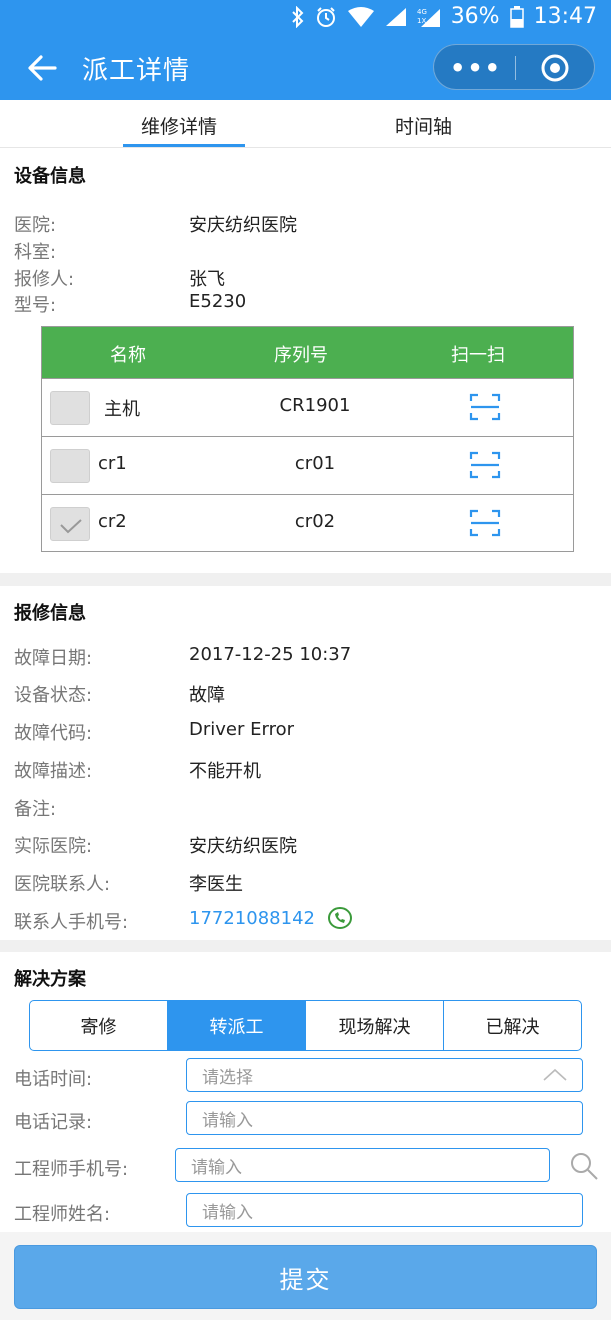 The width and height of the screenshot is (611, 1320). What do you see at coordinates (42, 68) in the screenshot?
I see `back-arrow-icon` at bounding box center [42, 68].